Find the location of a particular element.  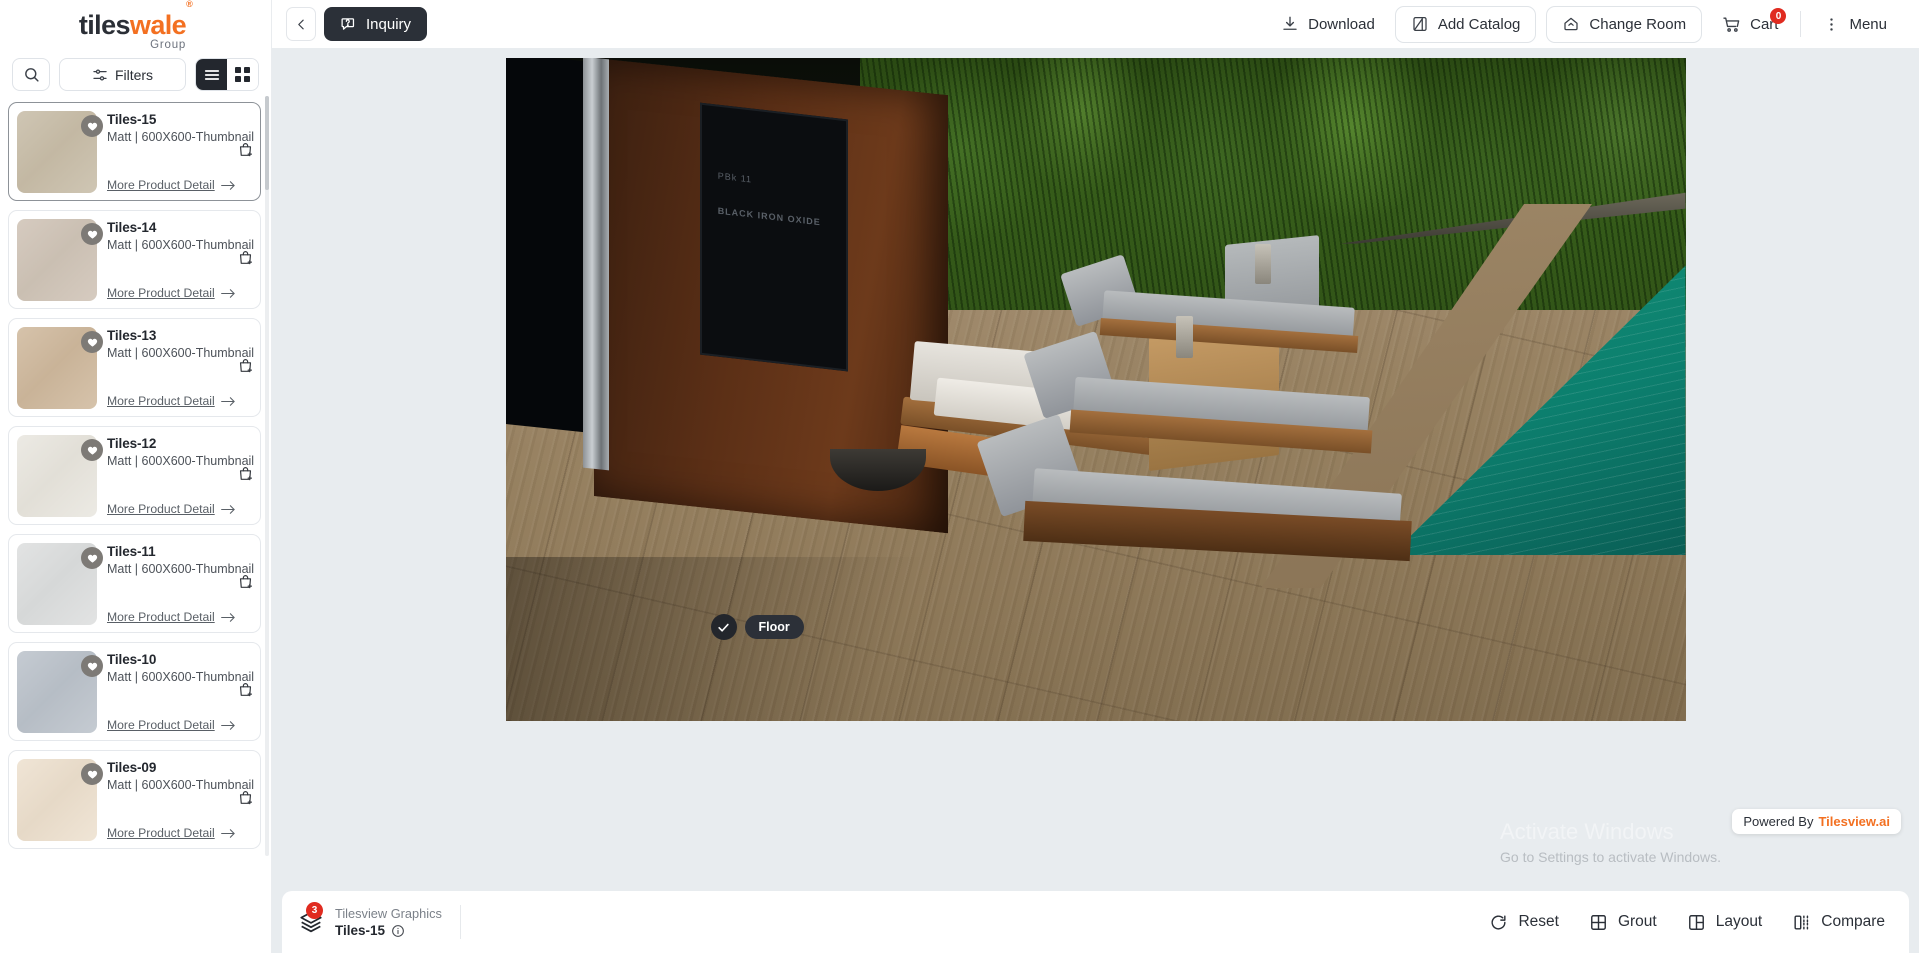

layers-info: 3 Tilesview Graphics Tiles-15 is located at coordinates (379, 920).